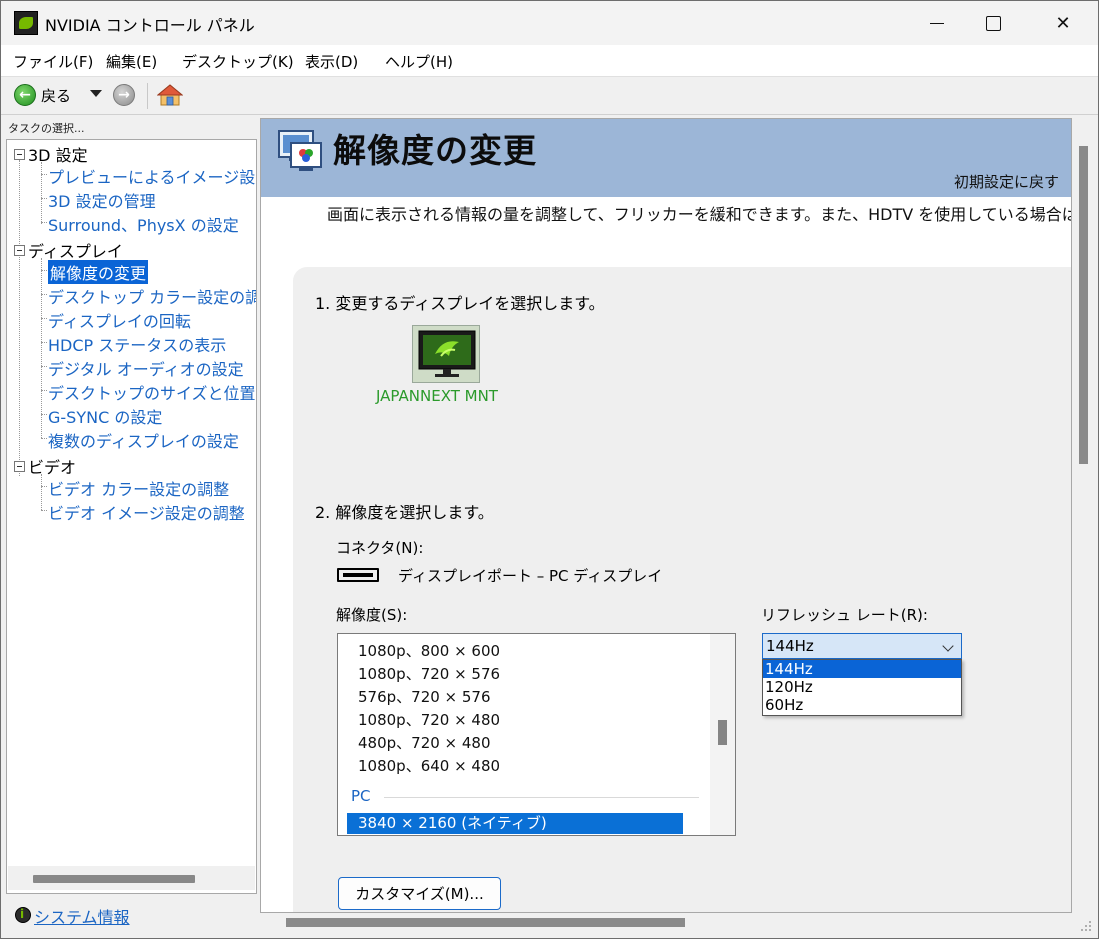  I want to click on refresh-rate-dropdown-list: 144Hz 120Hz 60Hz, so click(862, 687).